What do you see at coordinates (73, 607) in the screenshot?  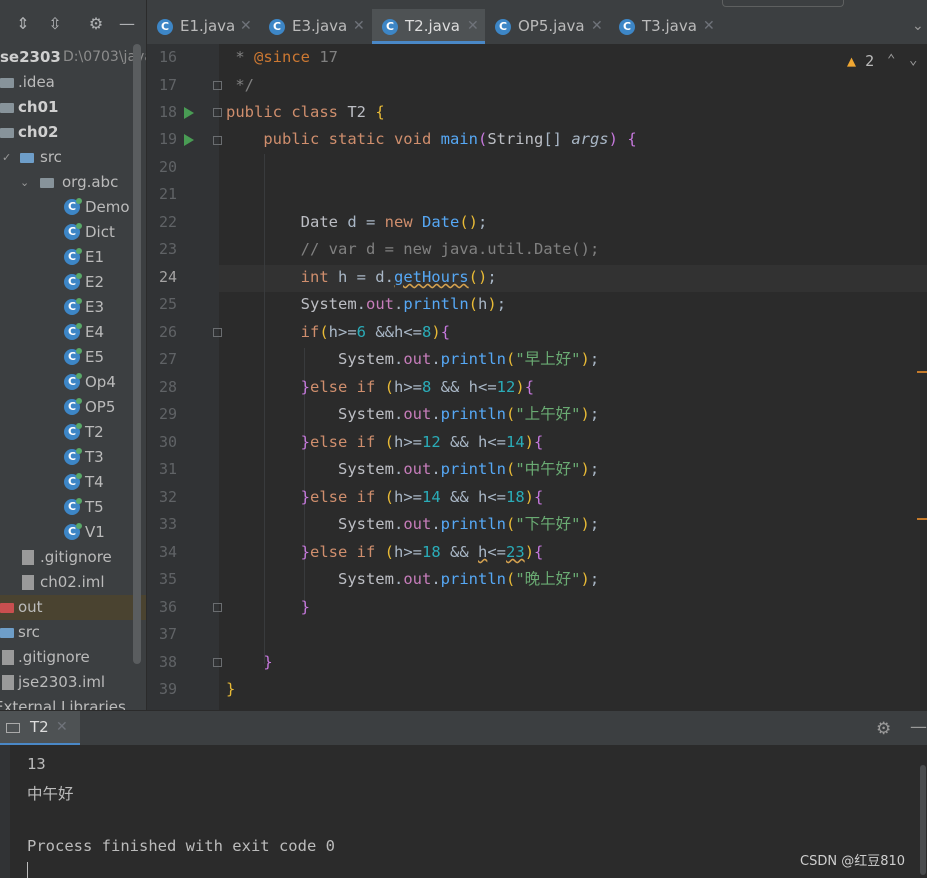 I see `tree-item-out: out` at bounding box center [73, 607].